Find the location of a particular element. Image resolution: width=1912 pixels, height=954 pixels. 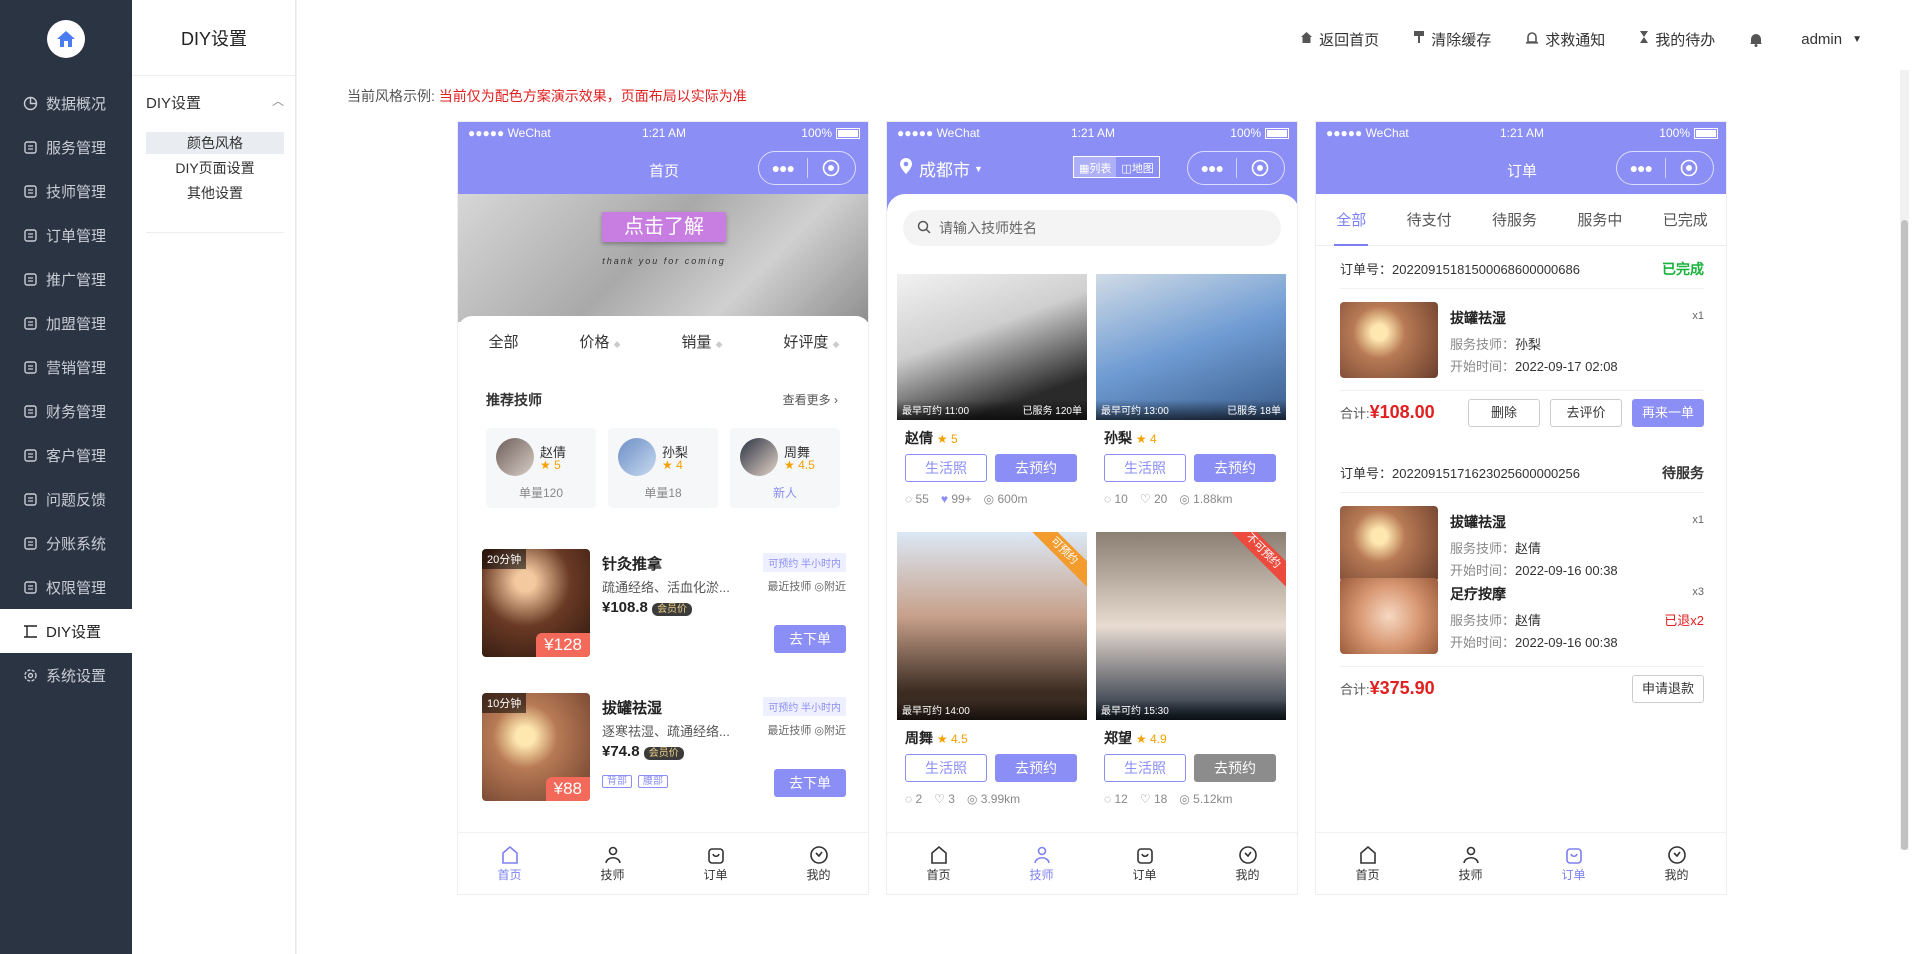

time-label: 开始时间： is located at coordinates (1483, 366).